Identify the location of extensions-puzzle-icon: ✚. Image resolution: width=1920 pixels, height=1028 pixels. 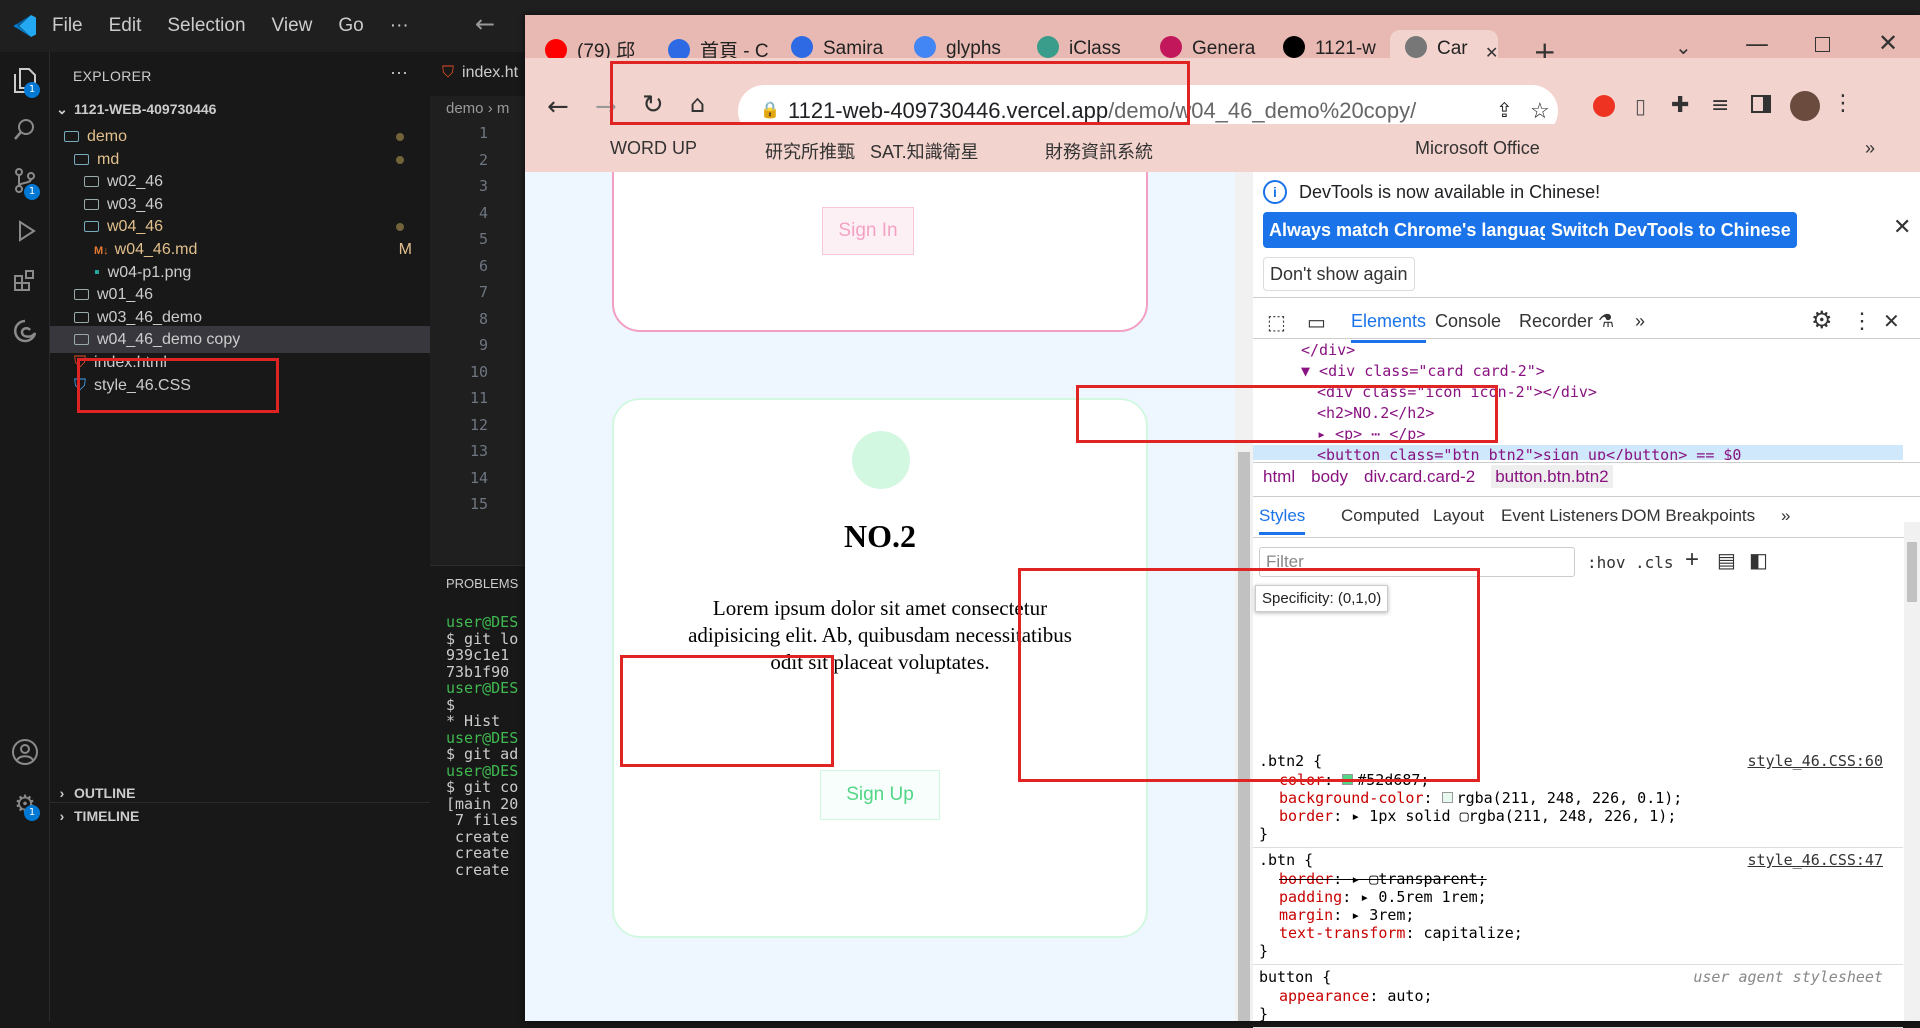
(1680, 105).